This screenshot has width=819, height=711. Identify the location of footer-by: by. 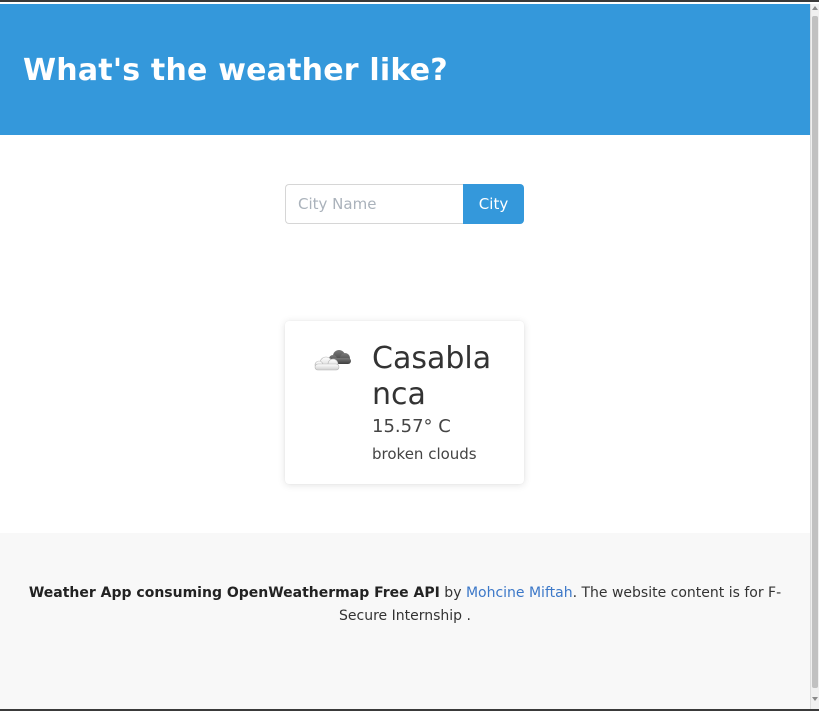
(452, 593).